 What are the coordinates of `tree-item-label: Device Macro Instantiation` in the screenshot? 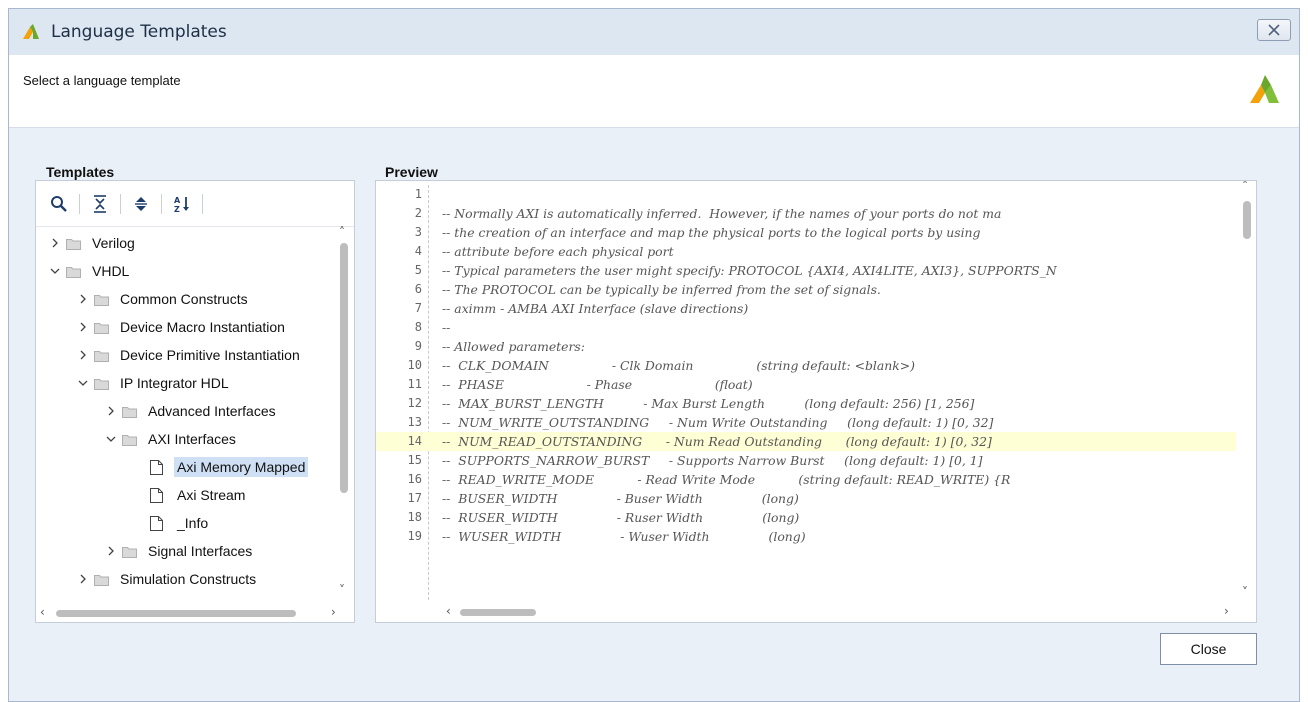 It's located at (202, 327).